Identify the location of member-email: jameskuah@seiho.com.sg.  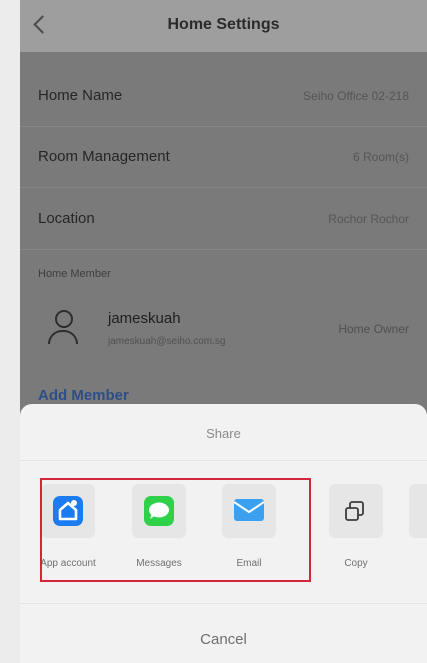
(167, 341).